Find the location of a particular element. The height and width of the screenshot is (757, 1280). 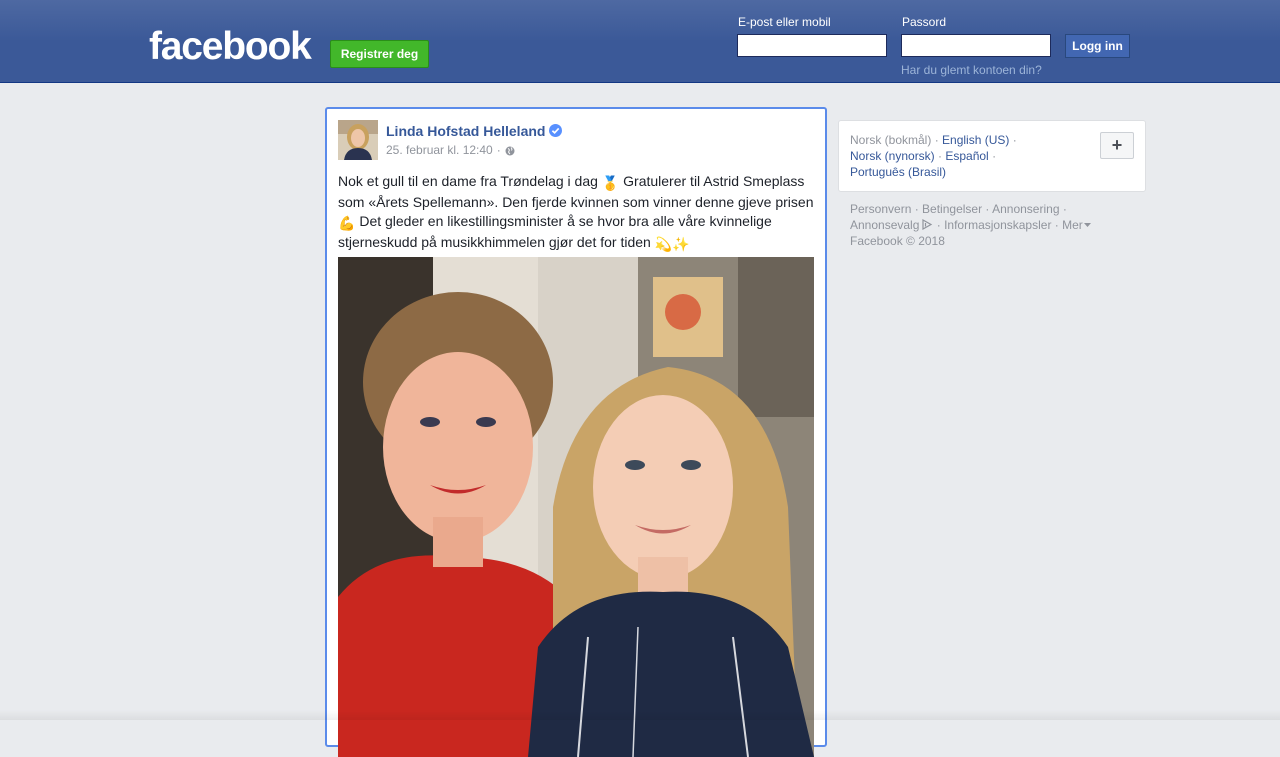

footer-link-adchoices: Annonsevalg is located at coordinates (884, 225).